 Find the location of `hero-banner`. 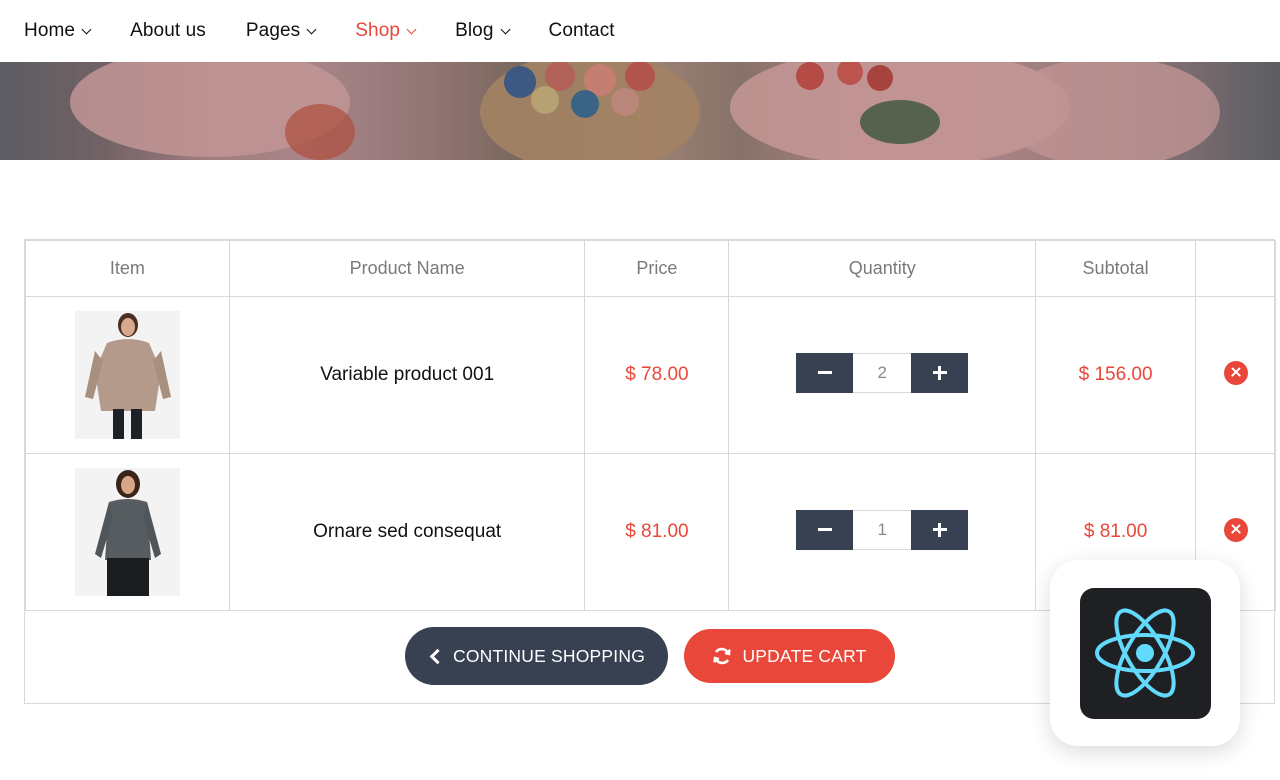

hero-banner is located at coordinates (640, 111).